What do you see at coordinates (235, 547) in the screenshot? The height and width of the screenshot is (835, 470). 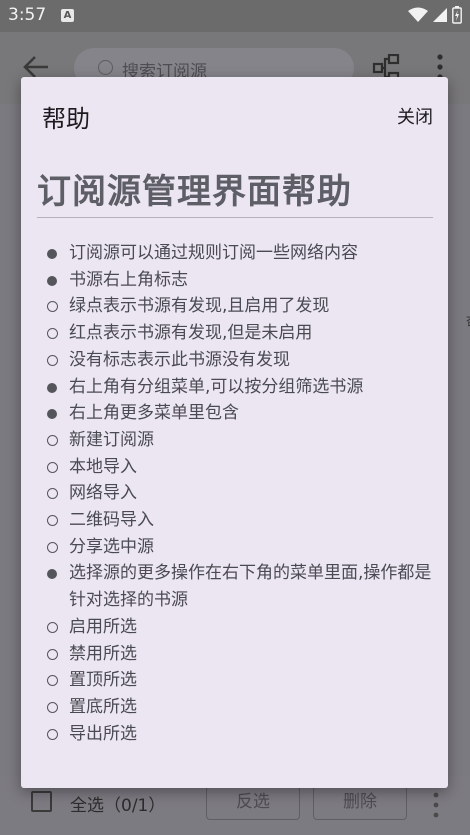 I see `help-subitem: 分享选中源` at bounding box center [235, 547].